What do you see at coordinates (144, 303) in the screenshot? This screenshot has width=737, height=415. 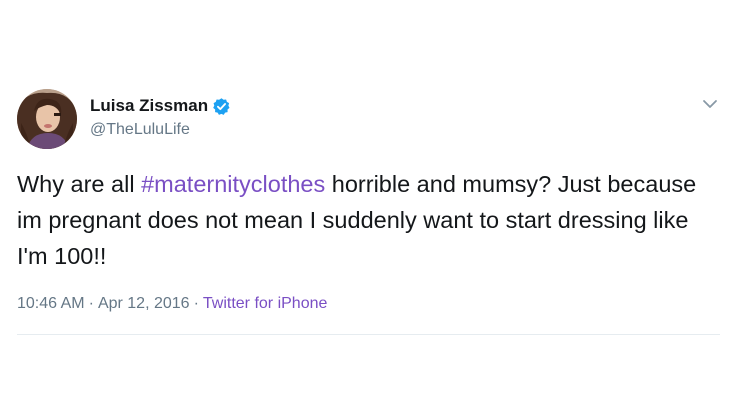 I see `tweet-date: Apr 12, 2016` at bounding box center [144, 303].